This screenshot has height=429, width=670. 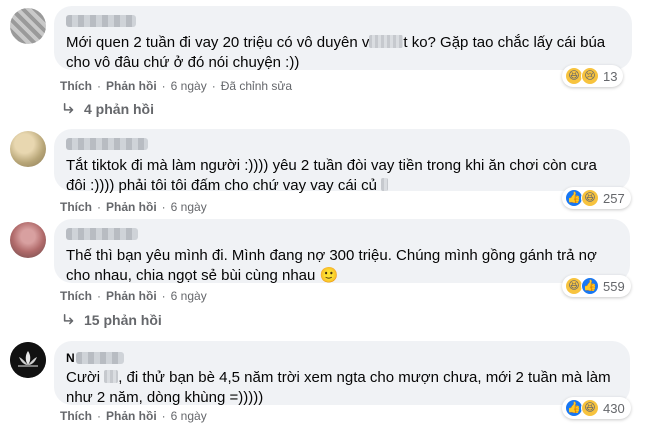 What do you see at coordinates (590, 286) in the screenshot?
I see `like-icon: 👍` at bounding box center [590, 286].